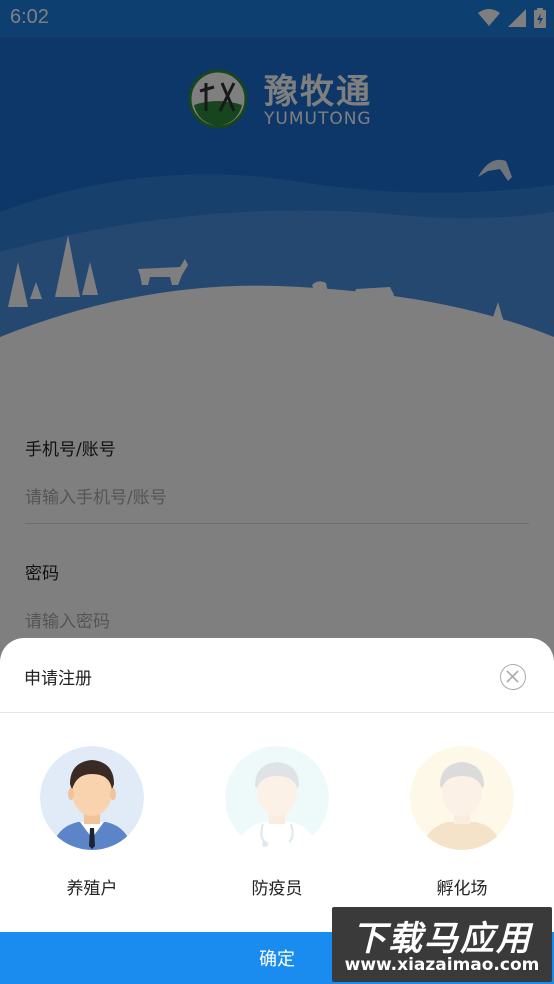 The width and height of the screenshot is (554, 984). What do you see at coordinates (92, 889) in the screenshot?
I see `role-label: 养殖户` at bounding box center [92, 889].